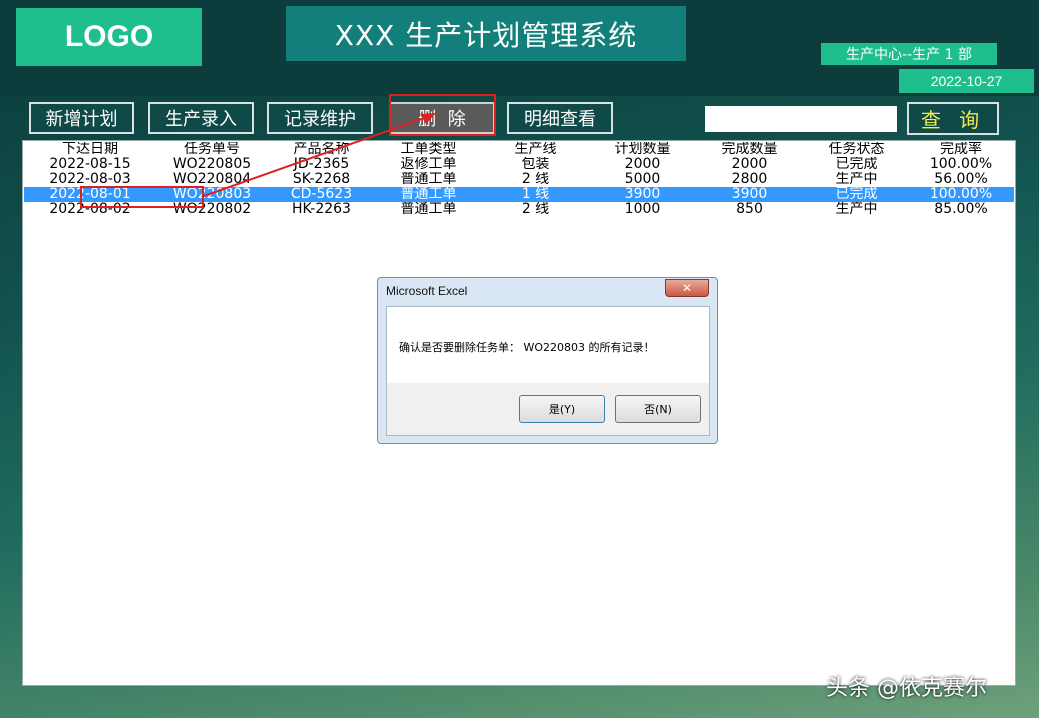  Describe the element at coordinates (562, 409) in the screenshot. I see `yes-button: 是(Y)` at that location.